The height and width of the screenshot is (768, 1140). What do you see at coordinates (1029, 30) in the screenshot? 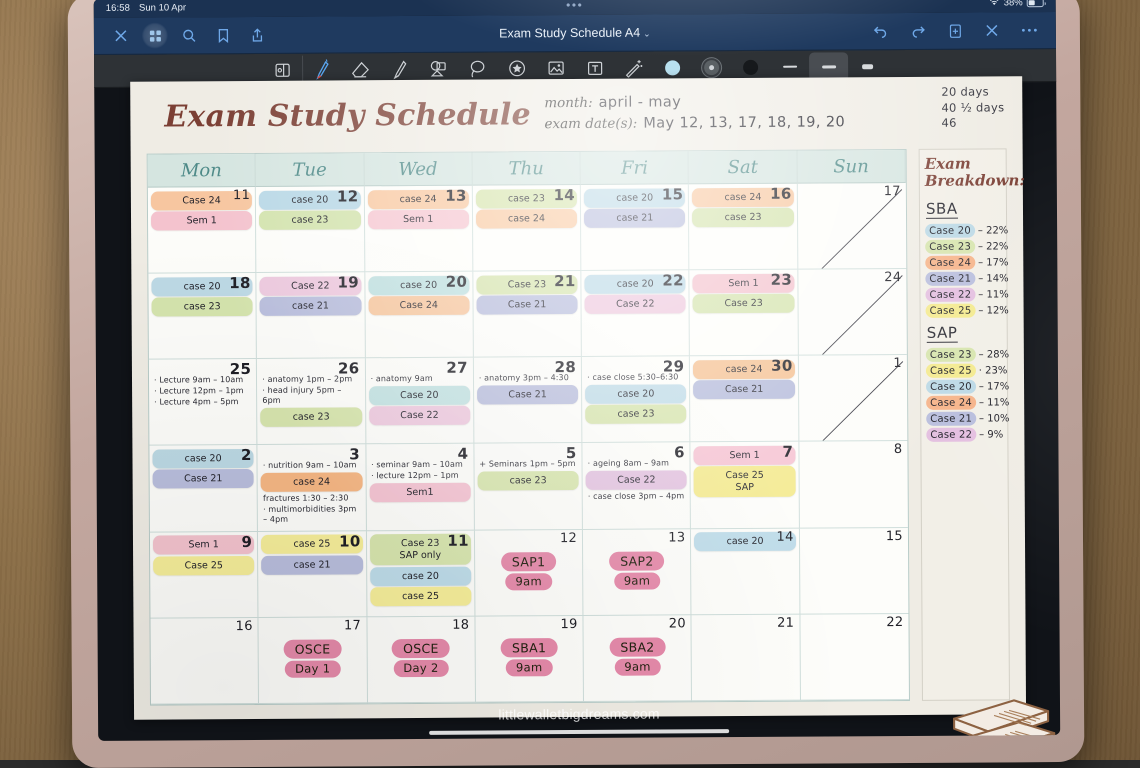
I see `more-icon` at bounding box center [1029, 30].